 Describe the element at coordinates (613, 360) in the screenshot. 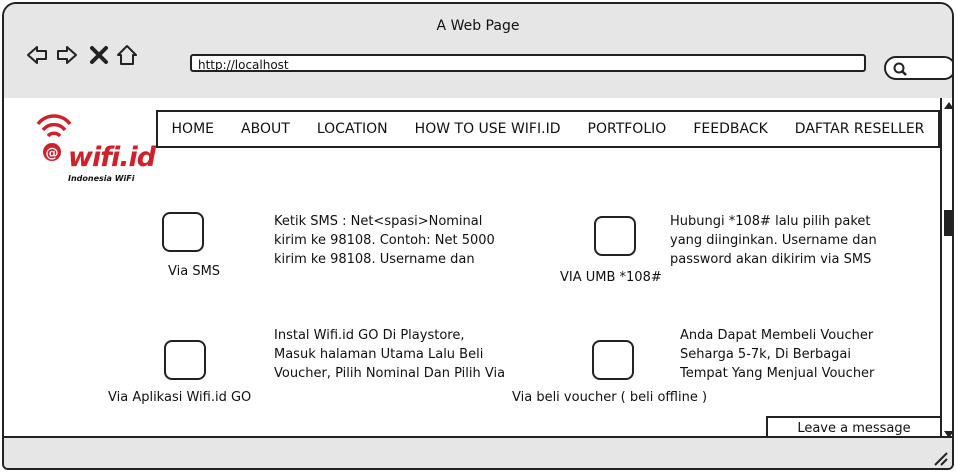

I see `voucher-method-icon` at that location.